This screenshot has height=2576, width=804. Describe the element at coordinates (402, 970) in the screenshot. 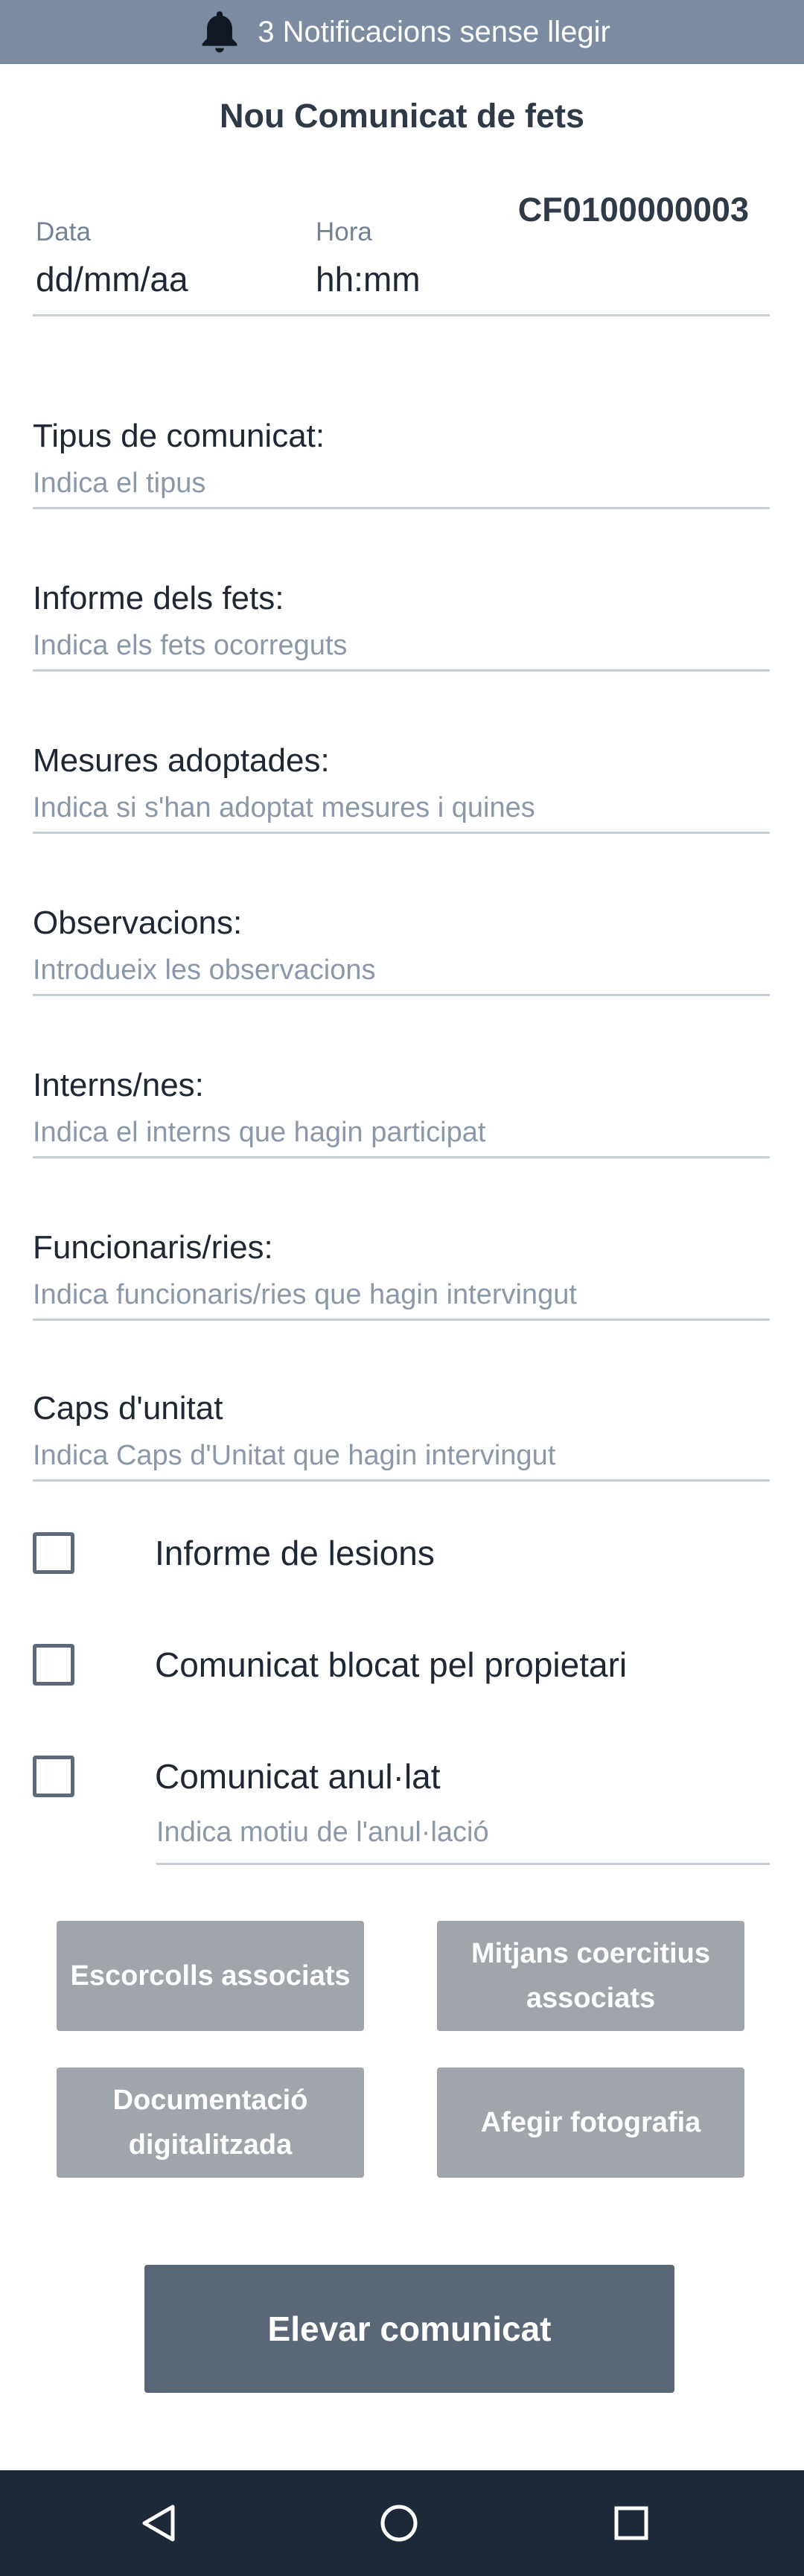

I see `observations-input: Introdueix les observacions` at that location.